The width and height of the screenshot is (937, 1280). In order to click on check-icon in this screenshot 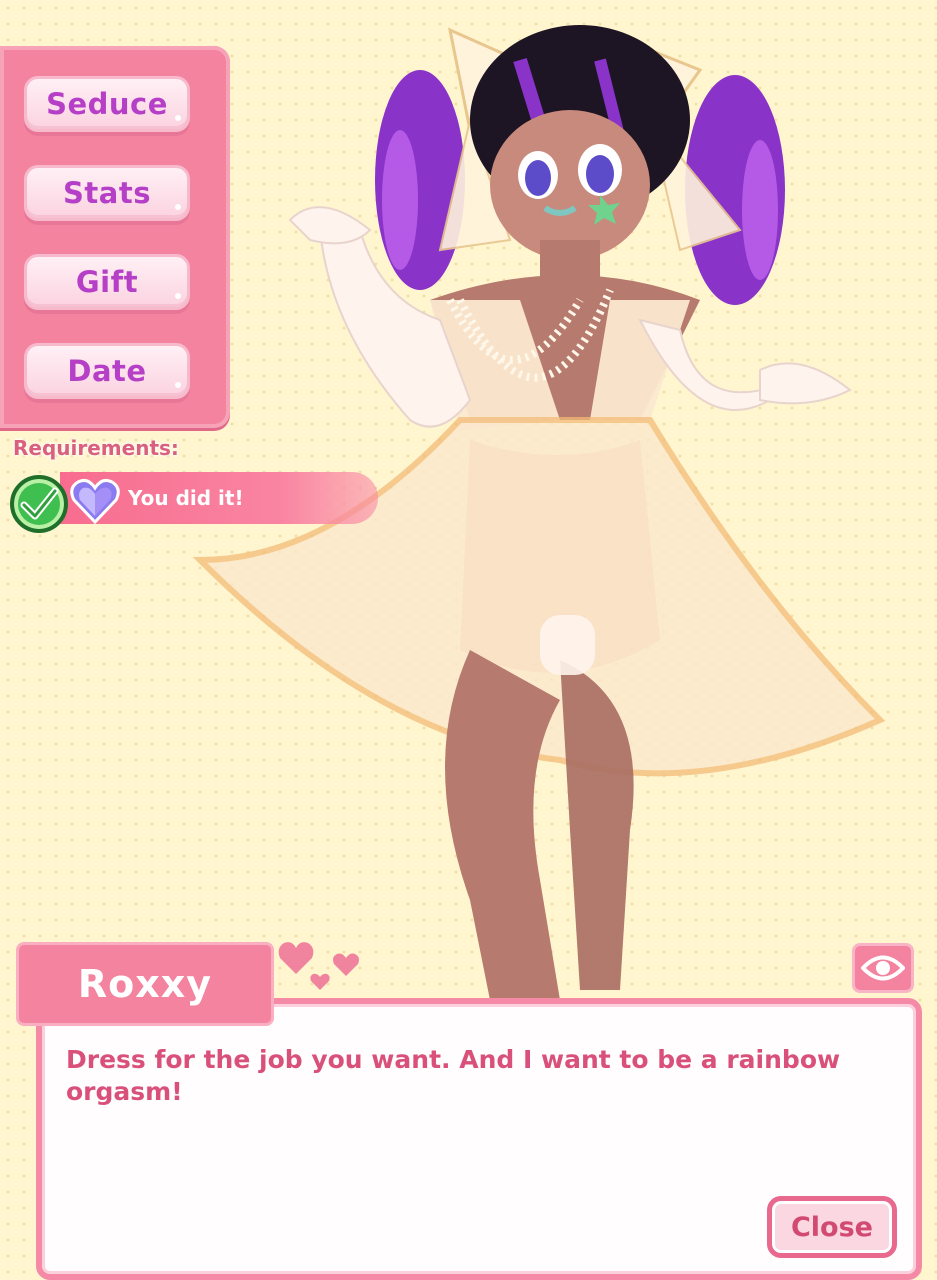, I will do `click(39, 504)`.